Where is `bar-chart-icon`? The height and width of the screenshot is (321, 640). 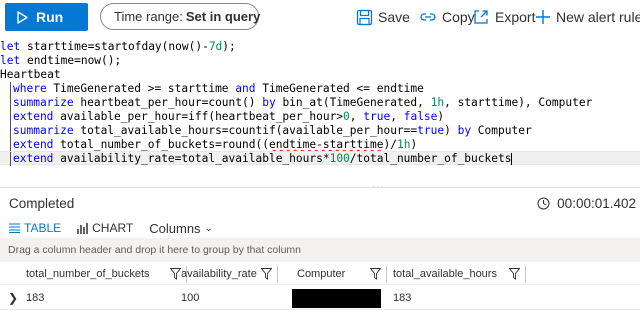
bar-chart-icon is located at coordinates (82, 228).